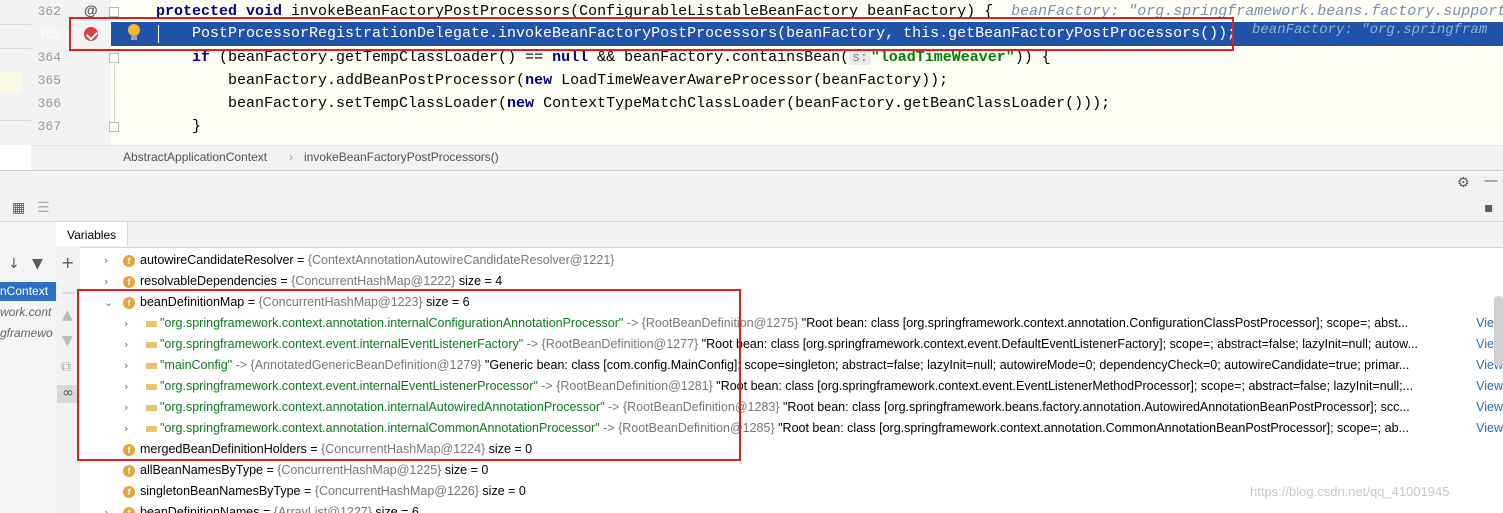 This screenshot has height=513, width=1503. Describe the element at coordinates (18, 208) in the screenshot. I see `table-view-icon: ▦` at that location.